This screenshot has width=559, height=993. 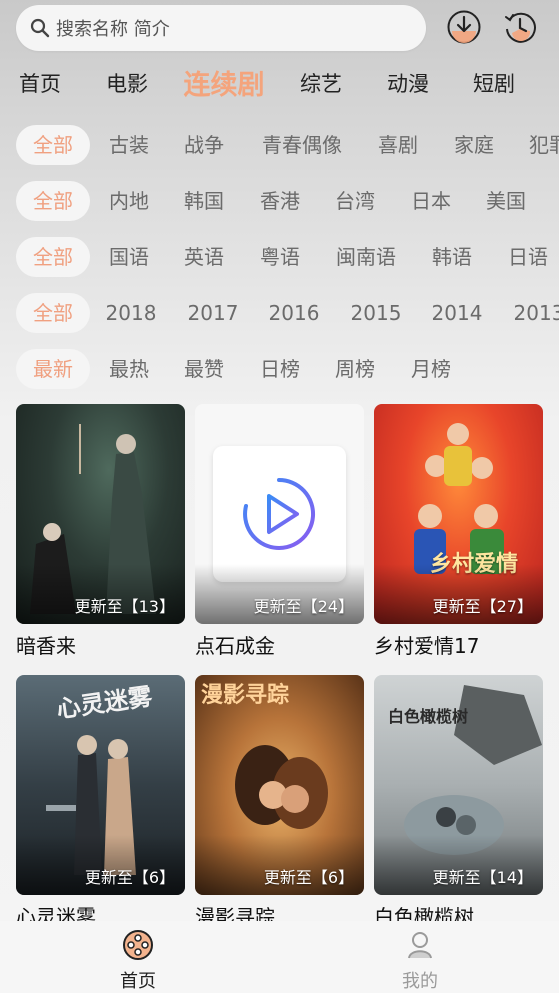 What do you see at coordinates (452, 257) in the screenshot?
I see `filter-language-item: 韩语` at bounding box center [452, 257].